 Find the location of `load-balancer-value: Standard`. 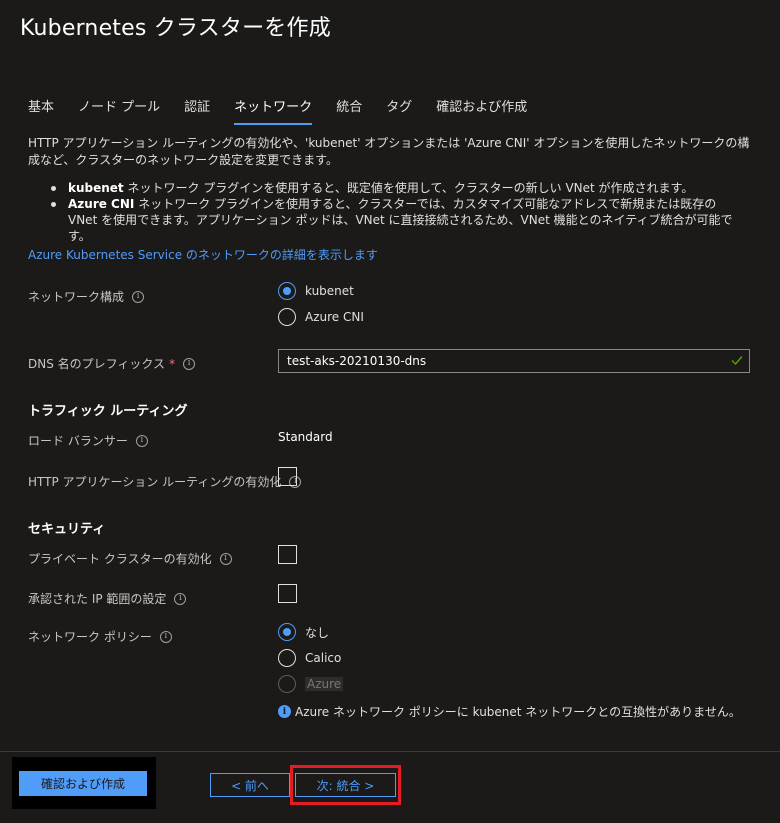

load-balancer-value: Standard is located at coordinates (305, 437).